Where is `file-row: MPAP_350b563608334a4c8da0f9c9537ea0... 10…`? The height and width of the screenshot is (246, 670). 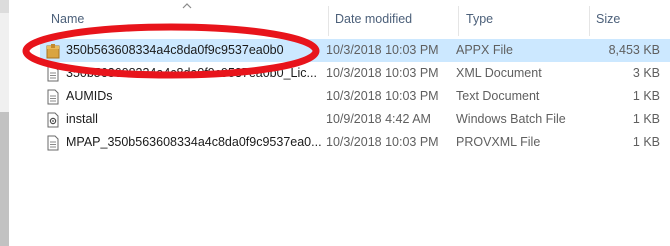
file-row: MPAP_350b563608334a4c8da0f9c9537ea0... 10… is located at coordinates (355, 142).